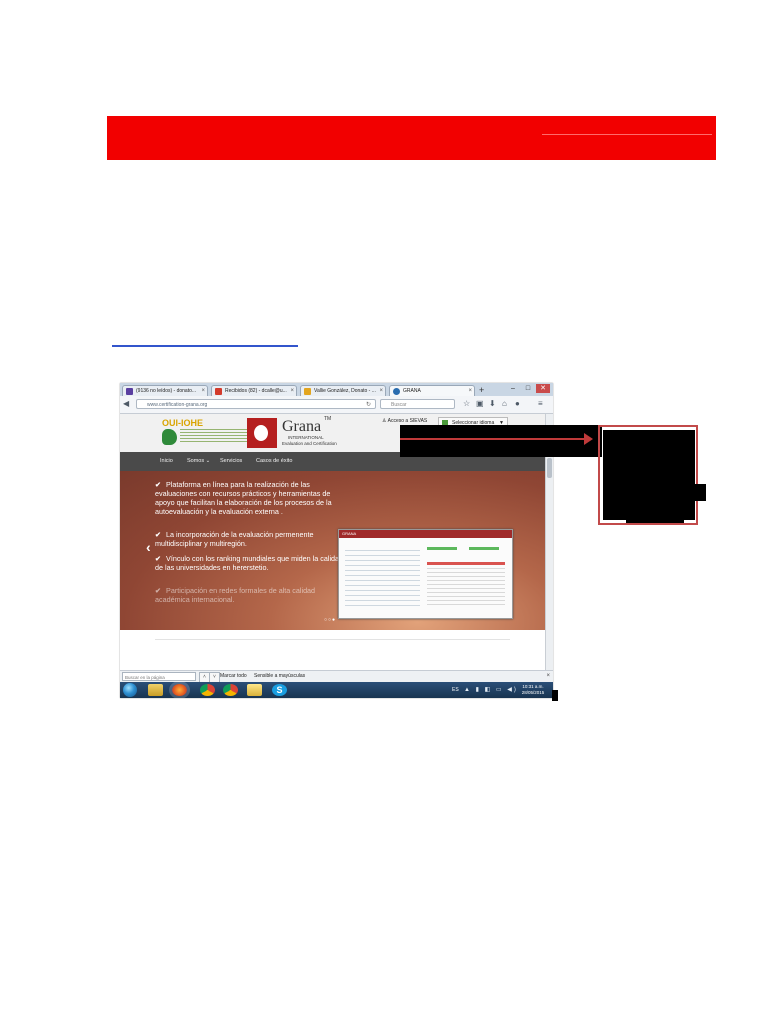 This screenshot has height=1011, width=781. I want to click on folder-icon, so click(254, 690).